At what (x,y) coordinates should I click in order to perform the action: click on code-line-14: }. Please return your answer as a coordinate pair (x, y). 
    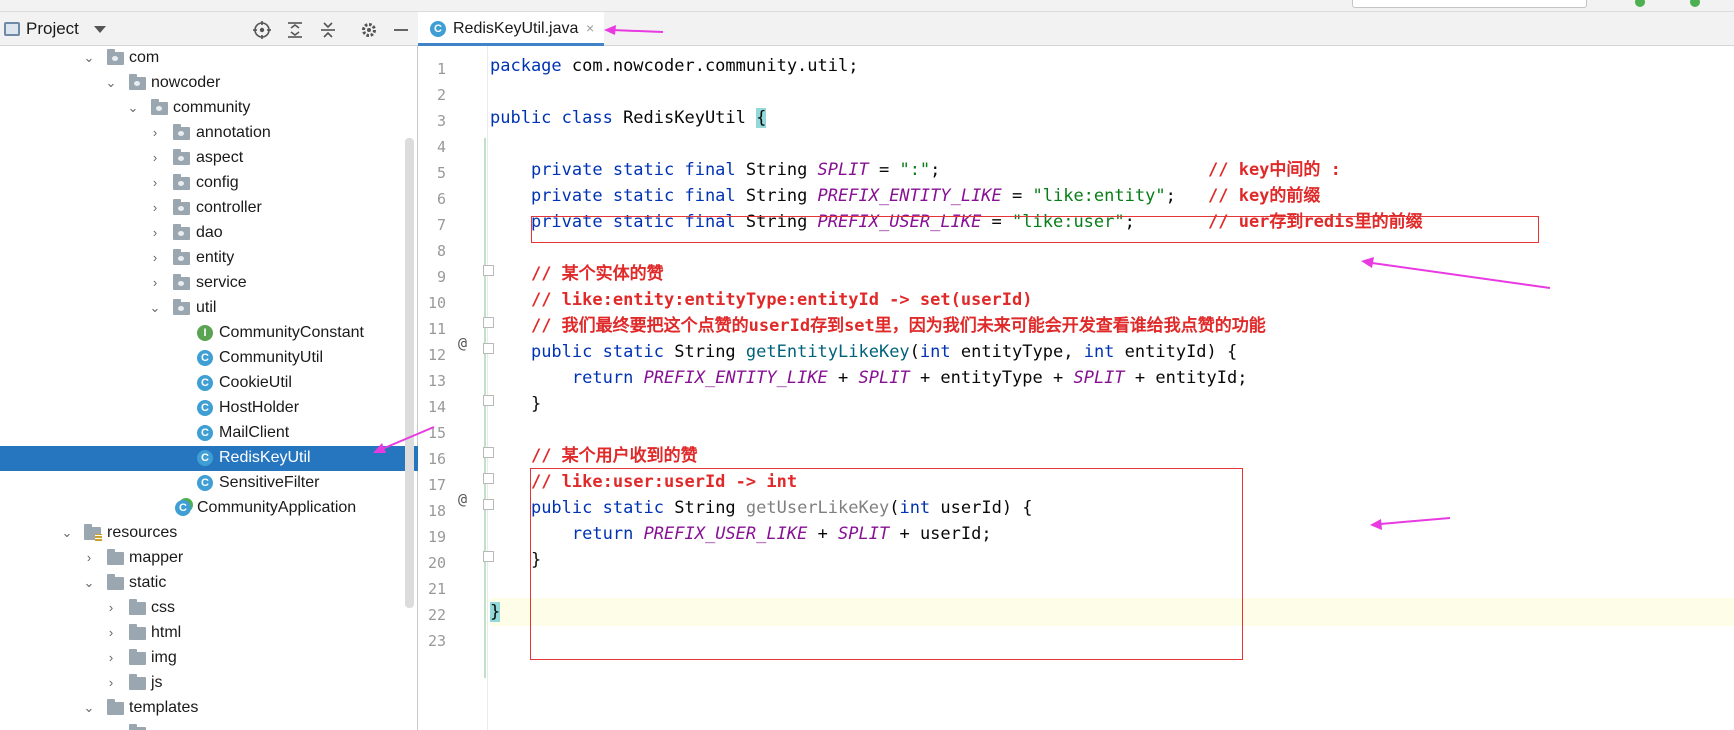
    Looking at the image, I should click on (1112, 404).